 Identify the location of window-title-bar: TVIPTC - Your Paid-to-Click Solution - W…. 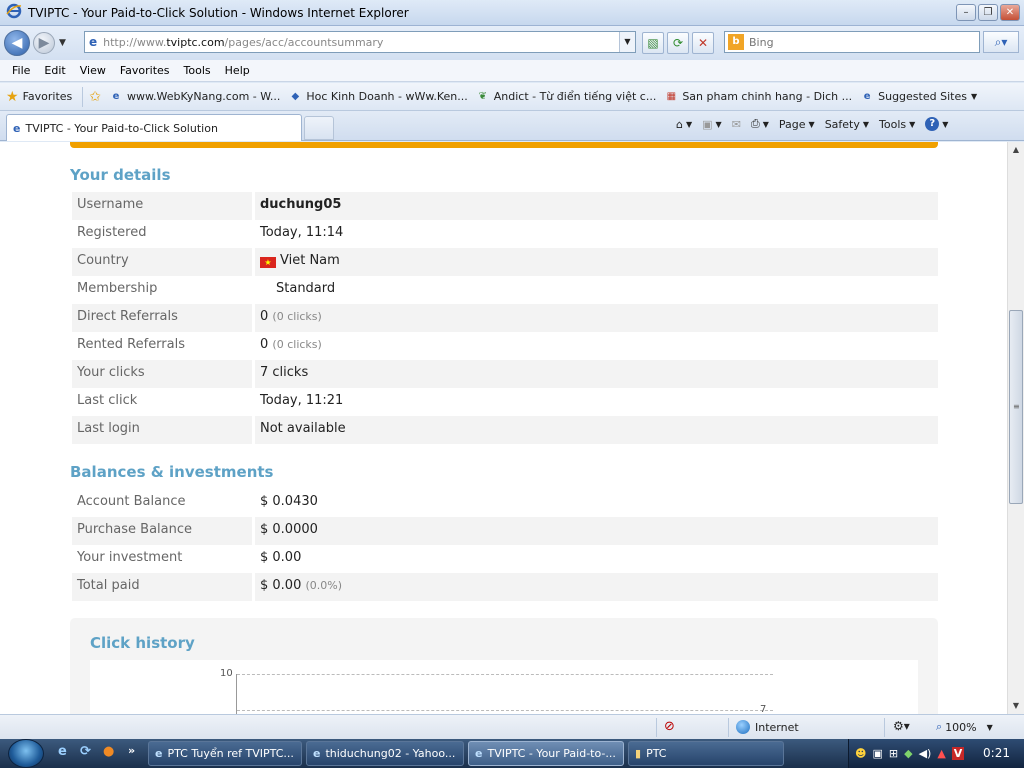
(512, 13).